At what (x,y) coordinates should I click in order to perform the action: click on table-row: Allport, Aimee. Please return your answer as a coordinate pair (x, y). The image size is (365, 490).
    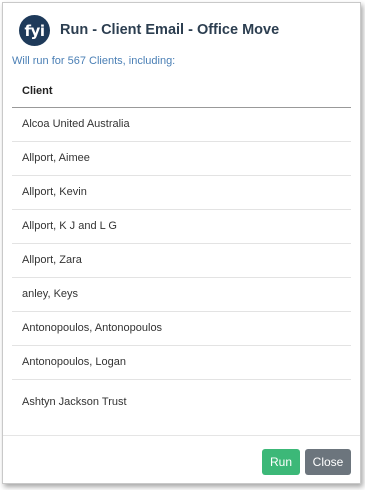
    Looking at the image, I should click on (181, 159).